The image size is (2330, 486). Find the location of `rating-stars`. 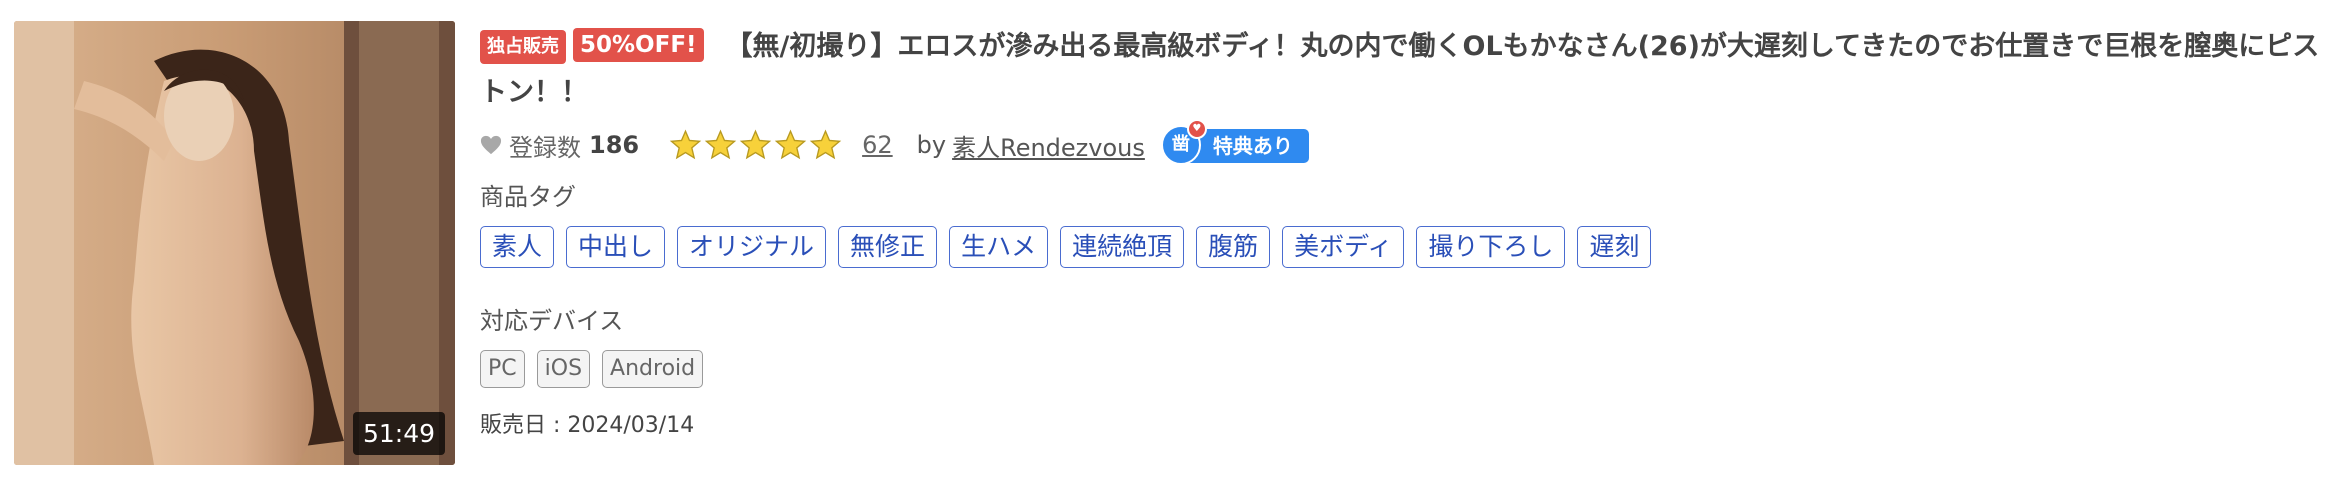

rating-stars is located at coordinates (756, 145).